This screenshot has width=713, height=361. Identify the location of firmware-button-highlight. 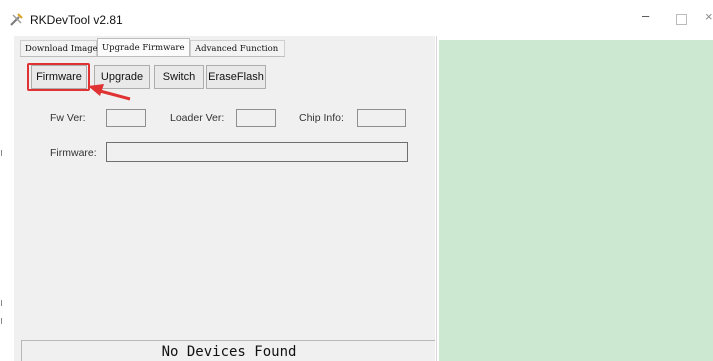
(58, 77).